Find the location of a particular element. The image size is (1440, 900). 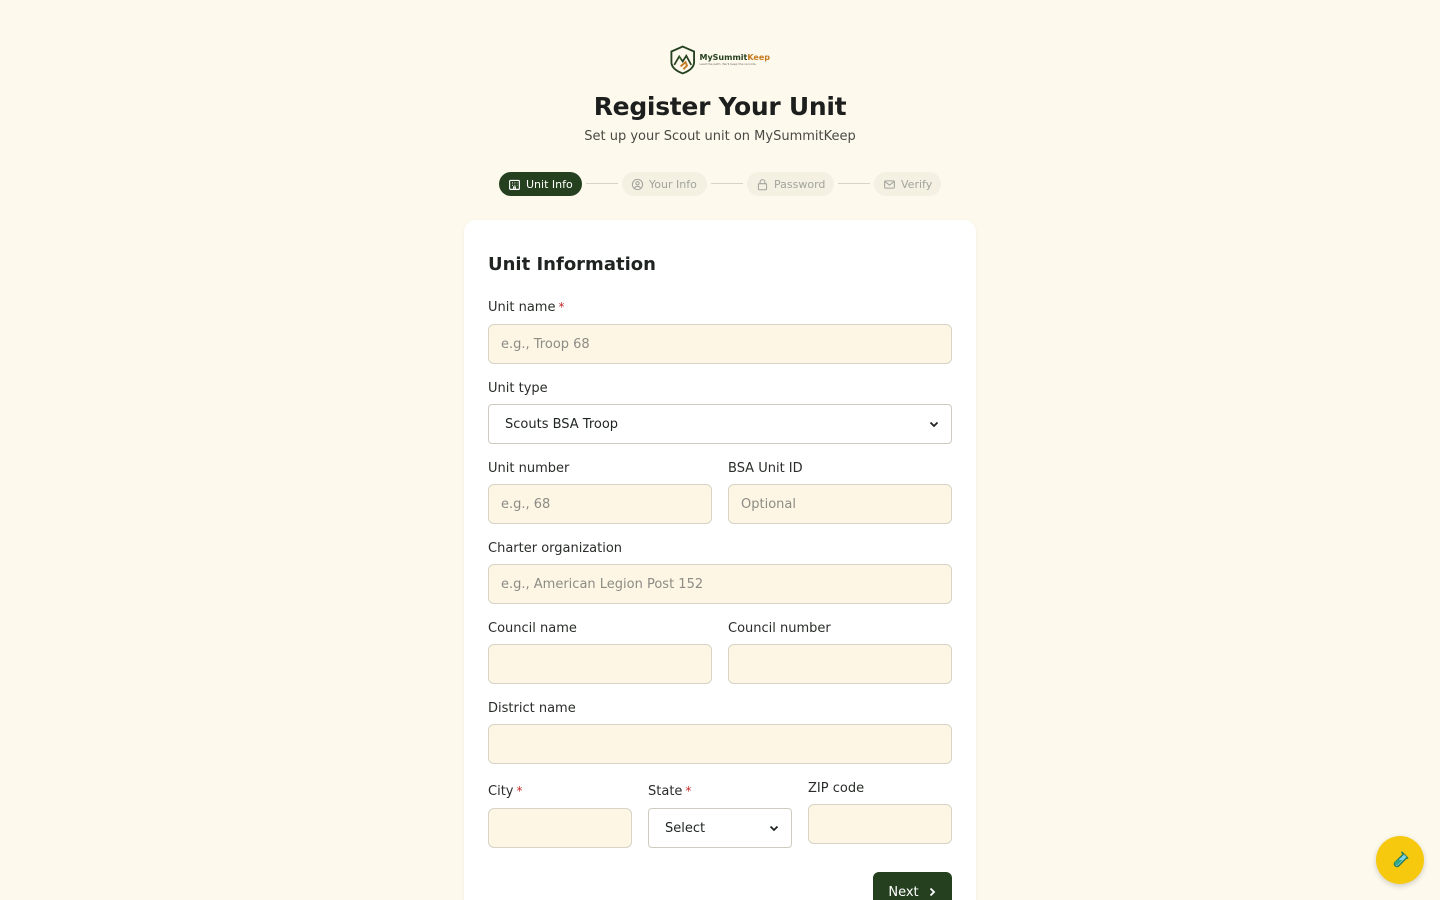

council-number-input is located at coordinates (840, 664).